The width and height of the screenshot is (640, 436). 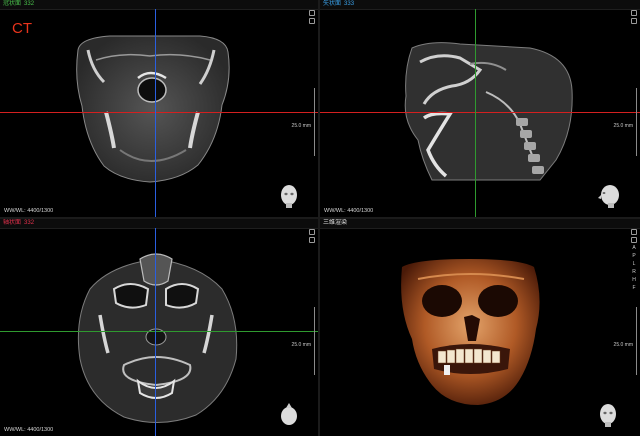 What do you see at coordinates (633, 256) in the screenshot?
I see `orientation-button-P: P` at bounding box center [633, 256].